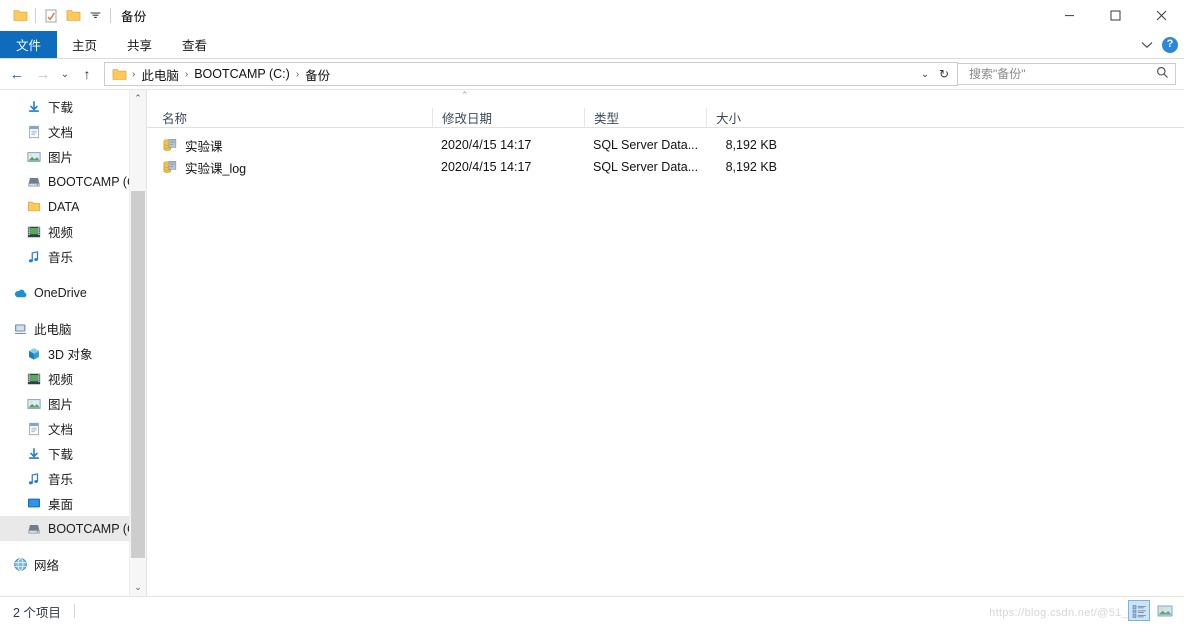 This screenshot has height=625, width=1184. I want to click on column-header-name: 名称, so click(289, 117).